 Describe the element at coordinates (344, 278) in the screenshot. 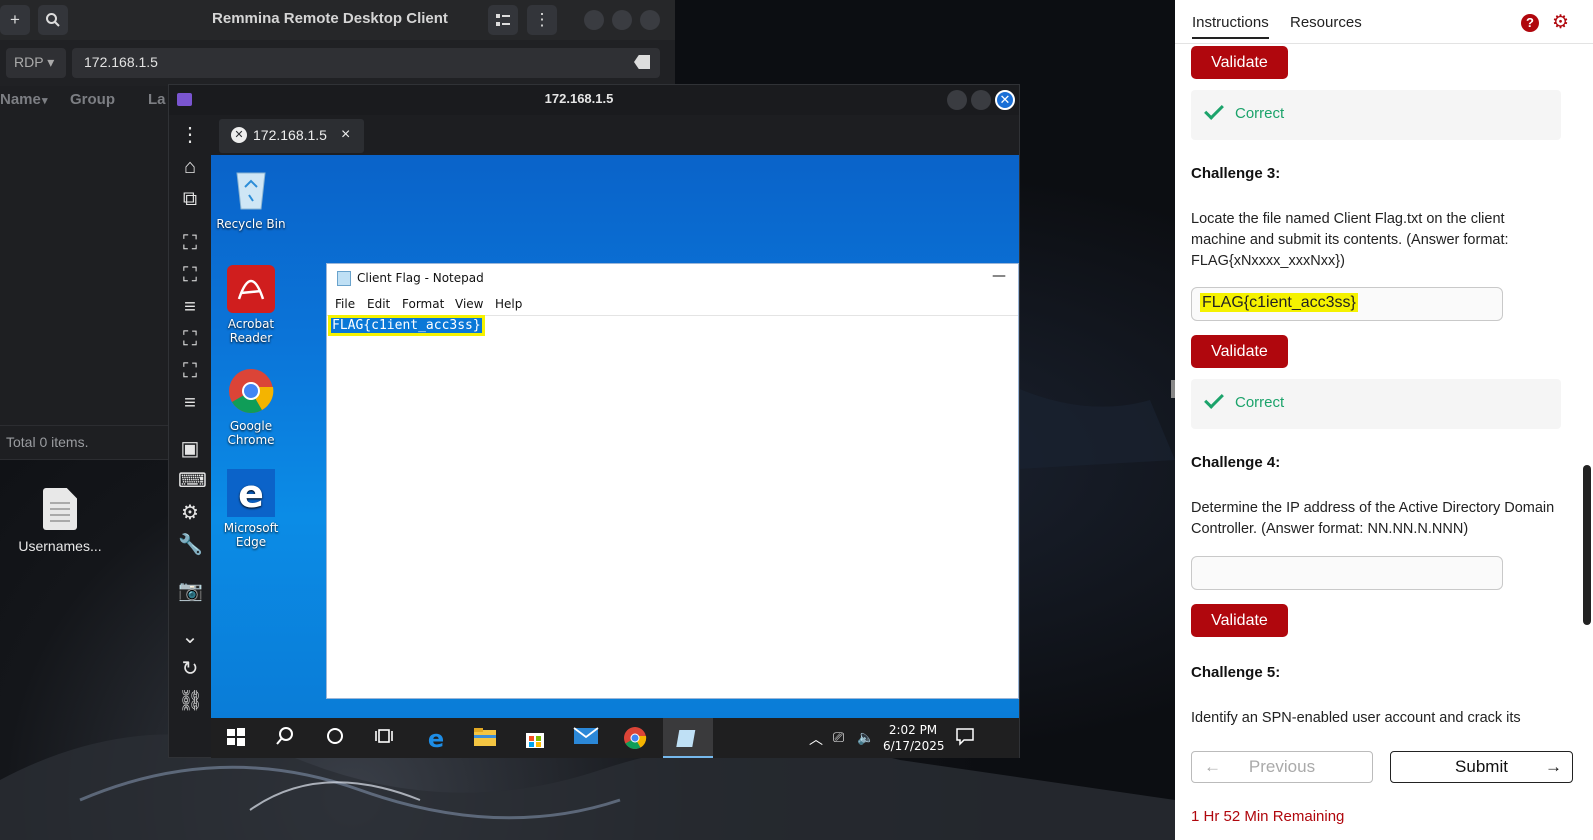

I see `notepad-icon` at that location.